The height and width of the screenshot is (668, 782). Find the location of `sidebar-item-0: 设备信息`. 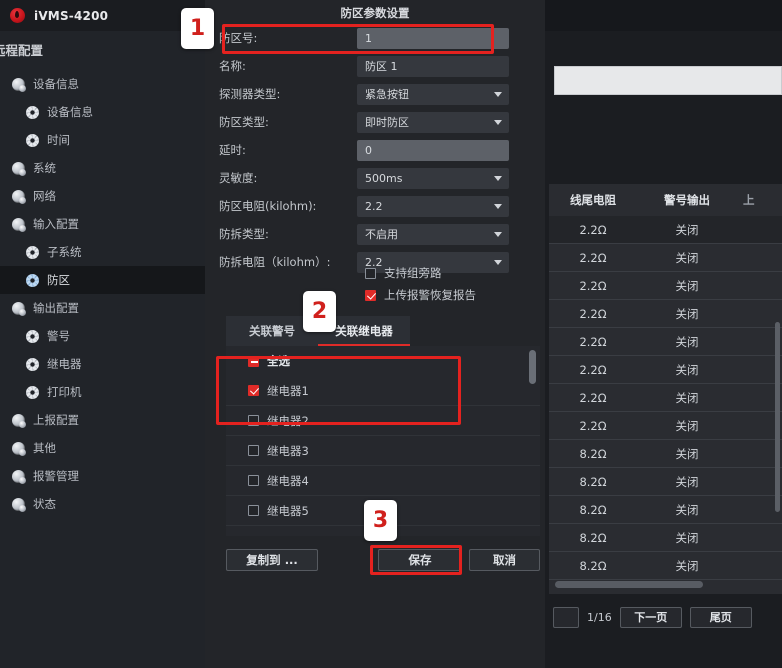

sidebar-item-0: 设备信息 is located at coordinates (102, 84).